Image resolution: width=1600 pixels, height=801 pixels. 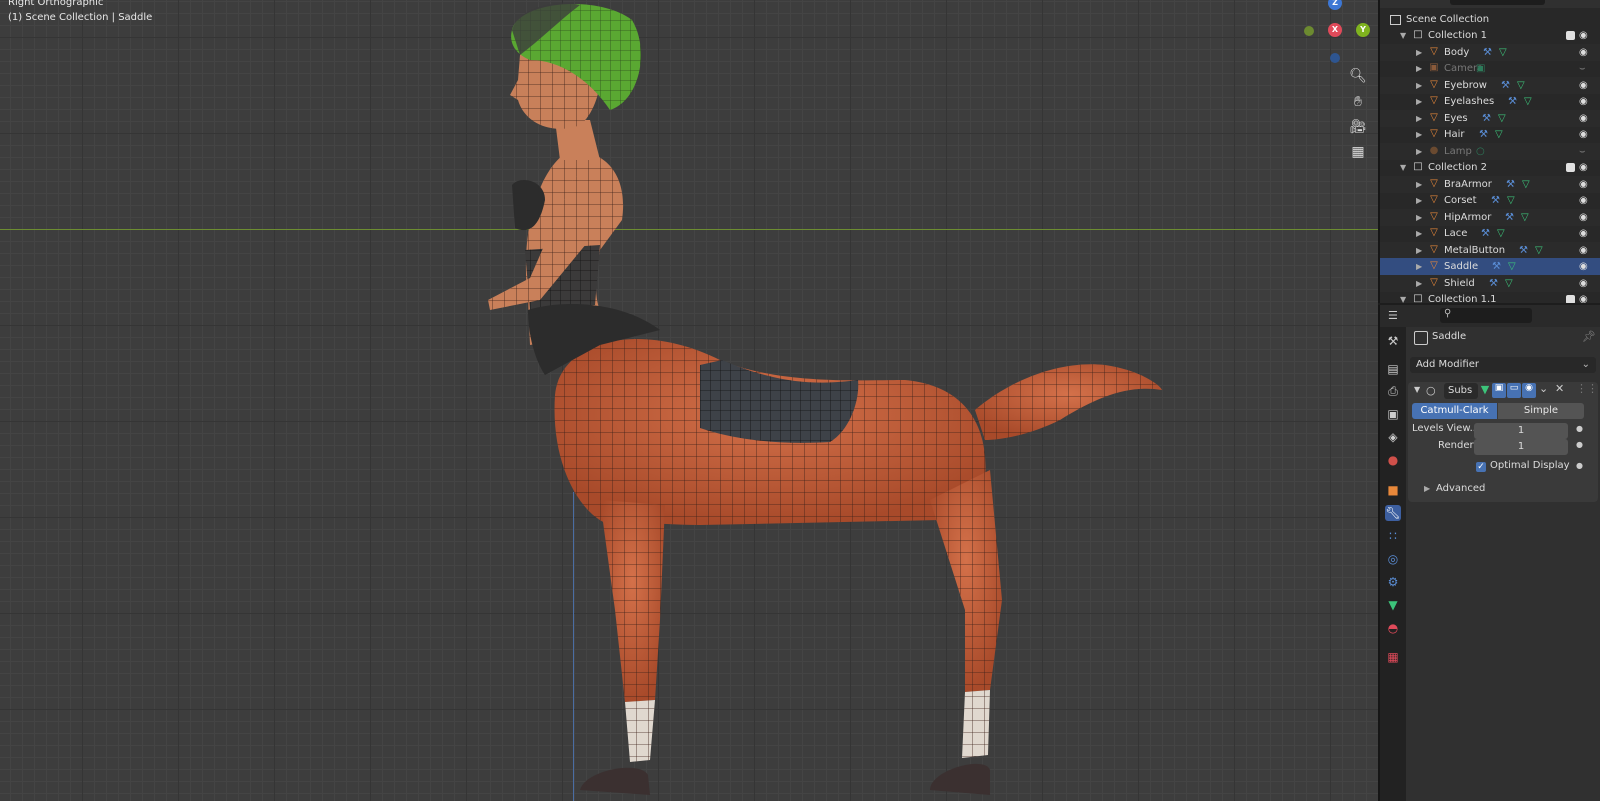 I want to click on particles-tab-icon: ∷, so click(x=1393, y=536).